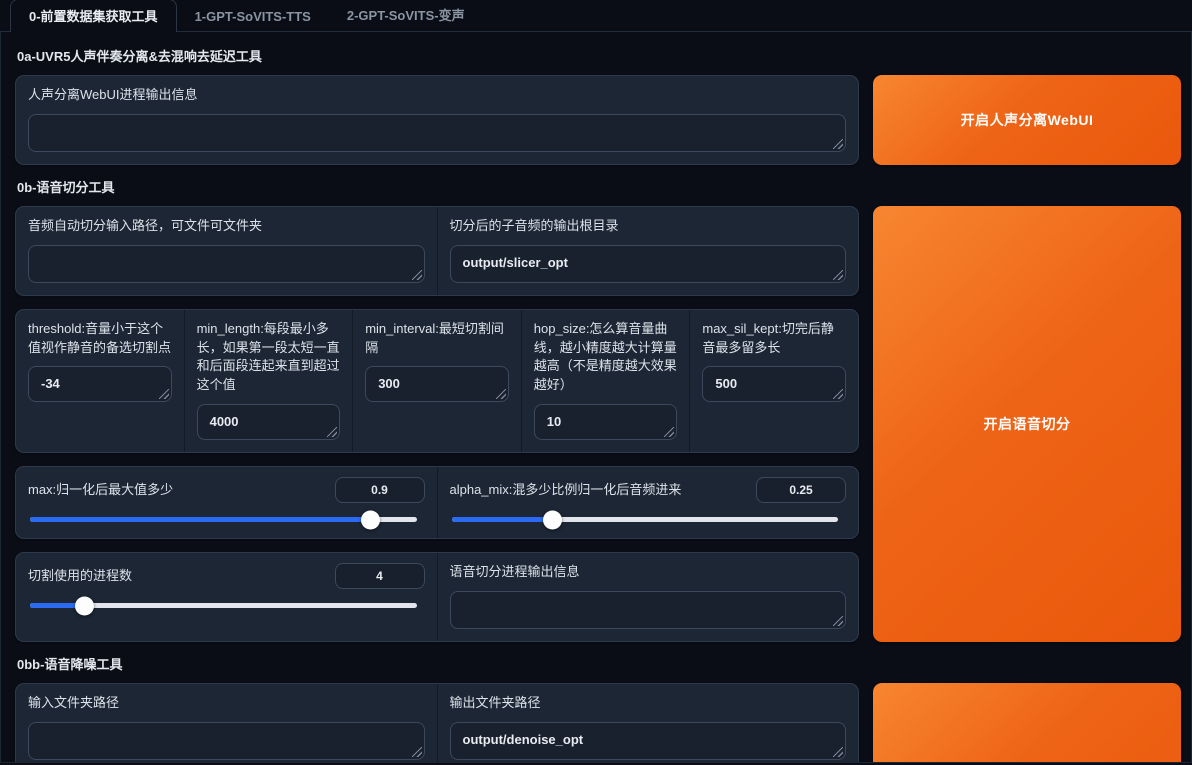  Describe the element at coordinates (70, 664) in the screenshot. I see `denoise-section-header: 0bb-语音降噪工具` at that location.